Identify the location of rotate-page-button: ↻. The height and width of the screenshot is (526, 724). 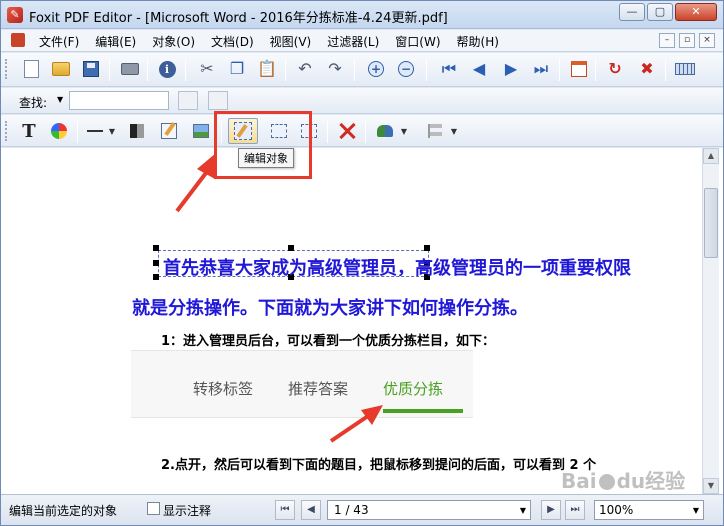
(615, 69).